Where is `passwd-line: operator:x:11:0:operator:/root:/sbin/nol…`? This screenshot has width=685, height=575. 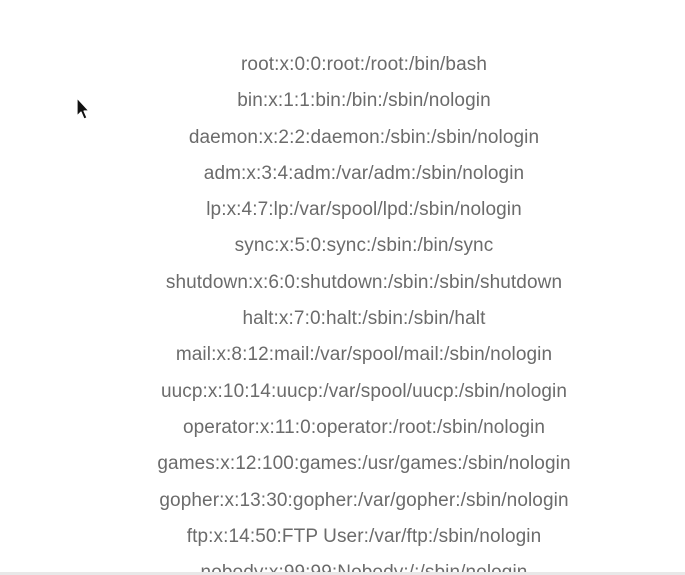
passwd-line: operator:x:11:0:operator:/root:/sbin/nol… is located at coordinates (364, 427).